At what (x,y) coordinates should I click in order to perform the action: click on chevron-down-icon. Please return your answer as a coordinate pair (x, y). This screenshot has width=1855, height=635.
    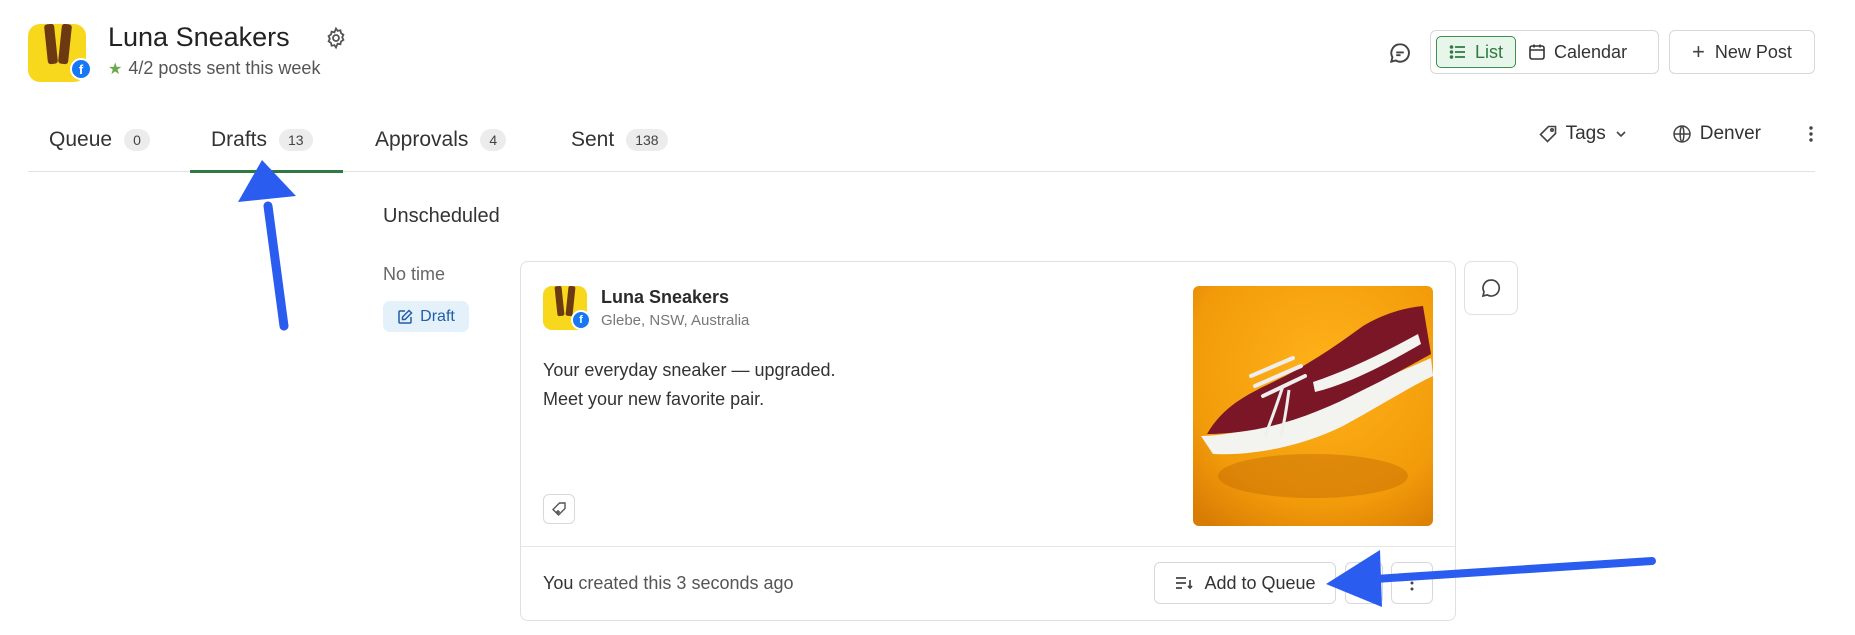
    Looking at the image, I should click on (1621, 134).